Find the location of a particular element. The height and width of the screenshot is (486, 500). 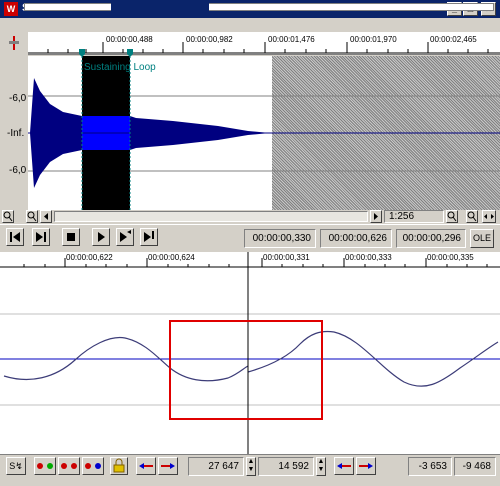

selection-end-field: 00:00:00,626 is located at coordinates (356, 238).